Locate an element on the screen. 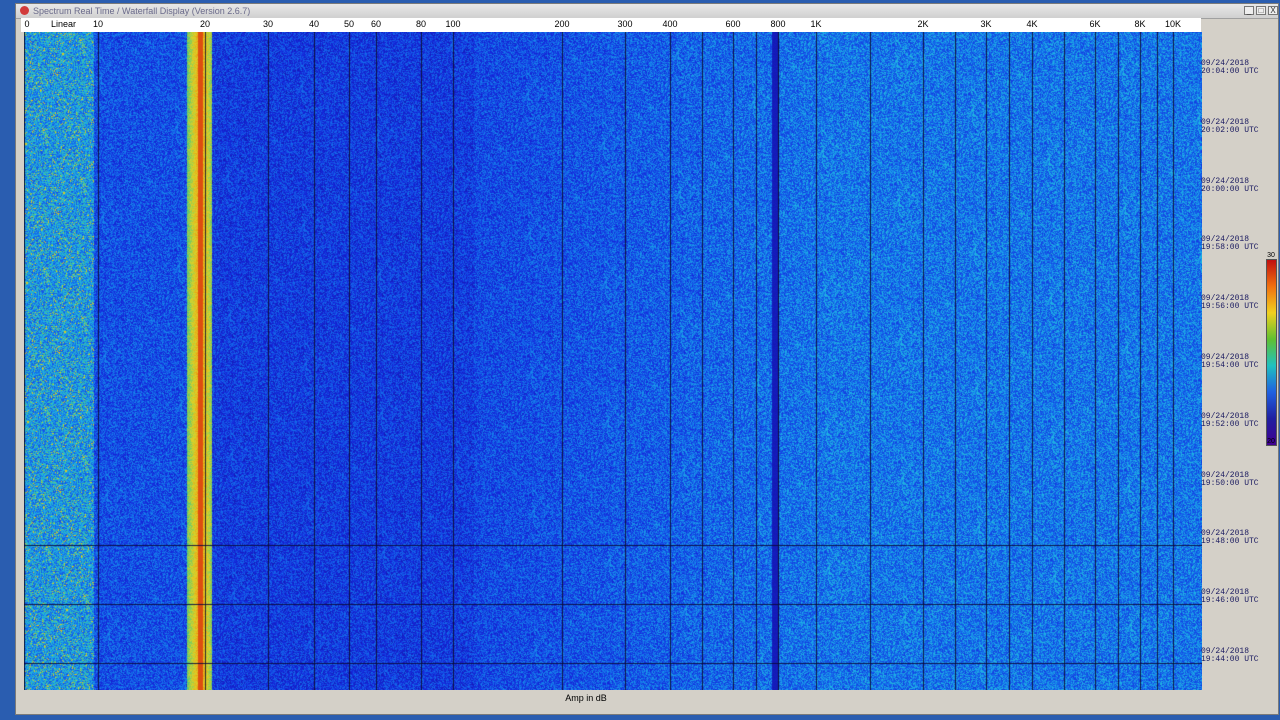  timestamp-label: 09/24/2018 20:02:00 UTC is located at coordinates (1230, 126).